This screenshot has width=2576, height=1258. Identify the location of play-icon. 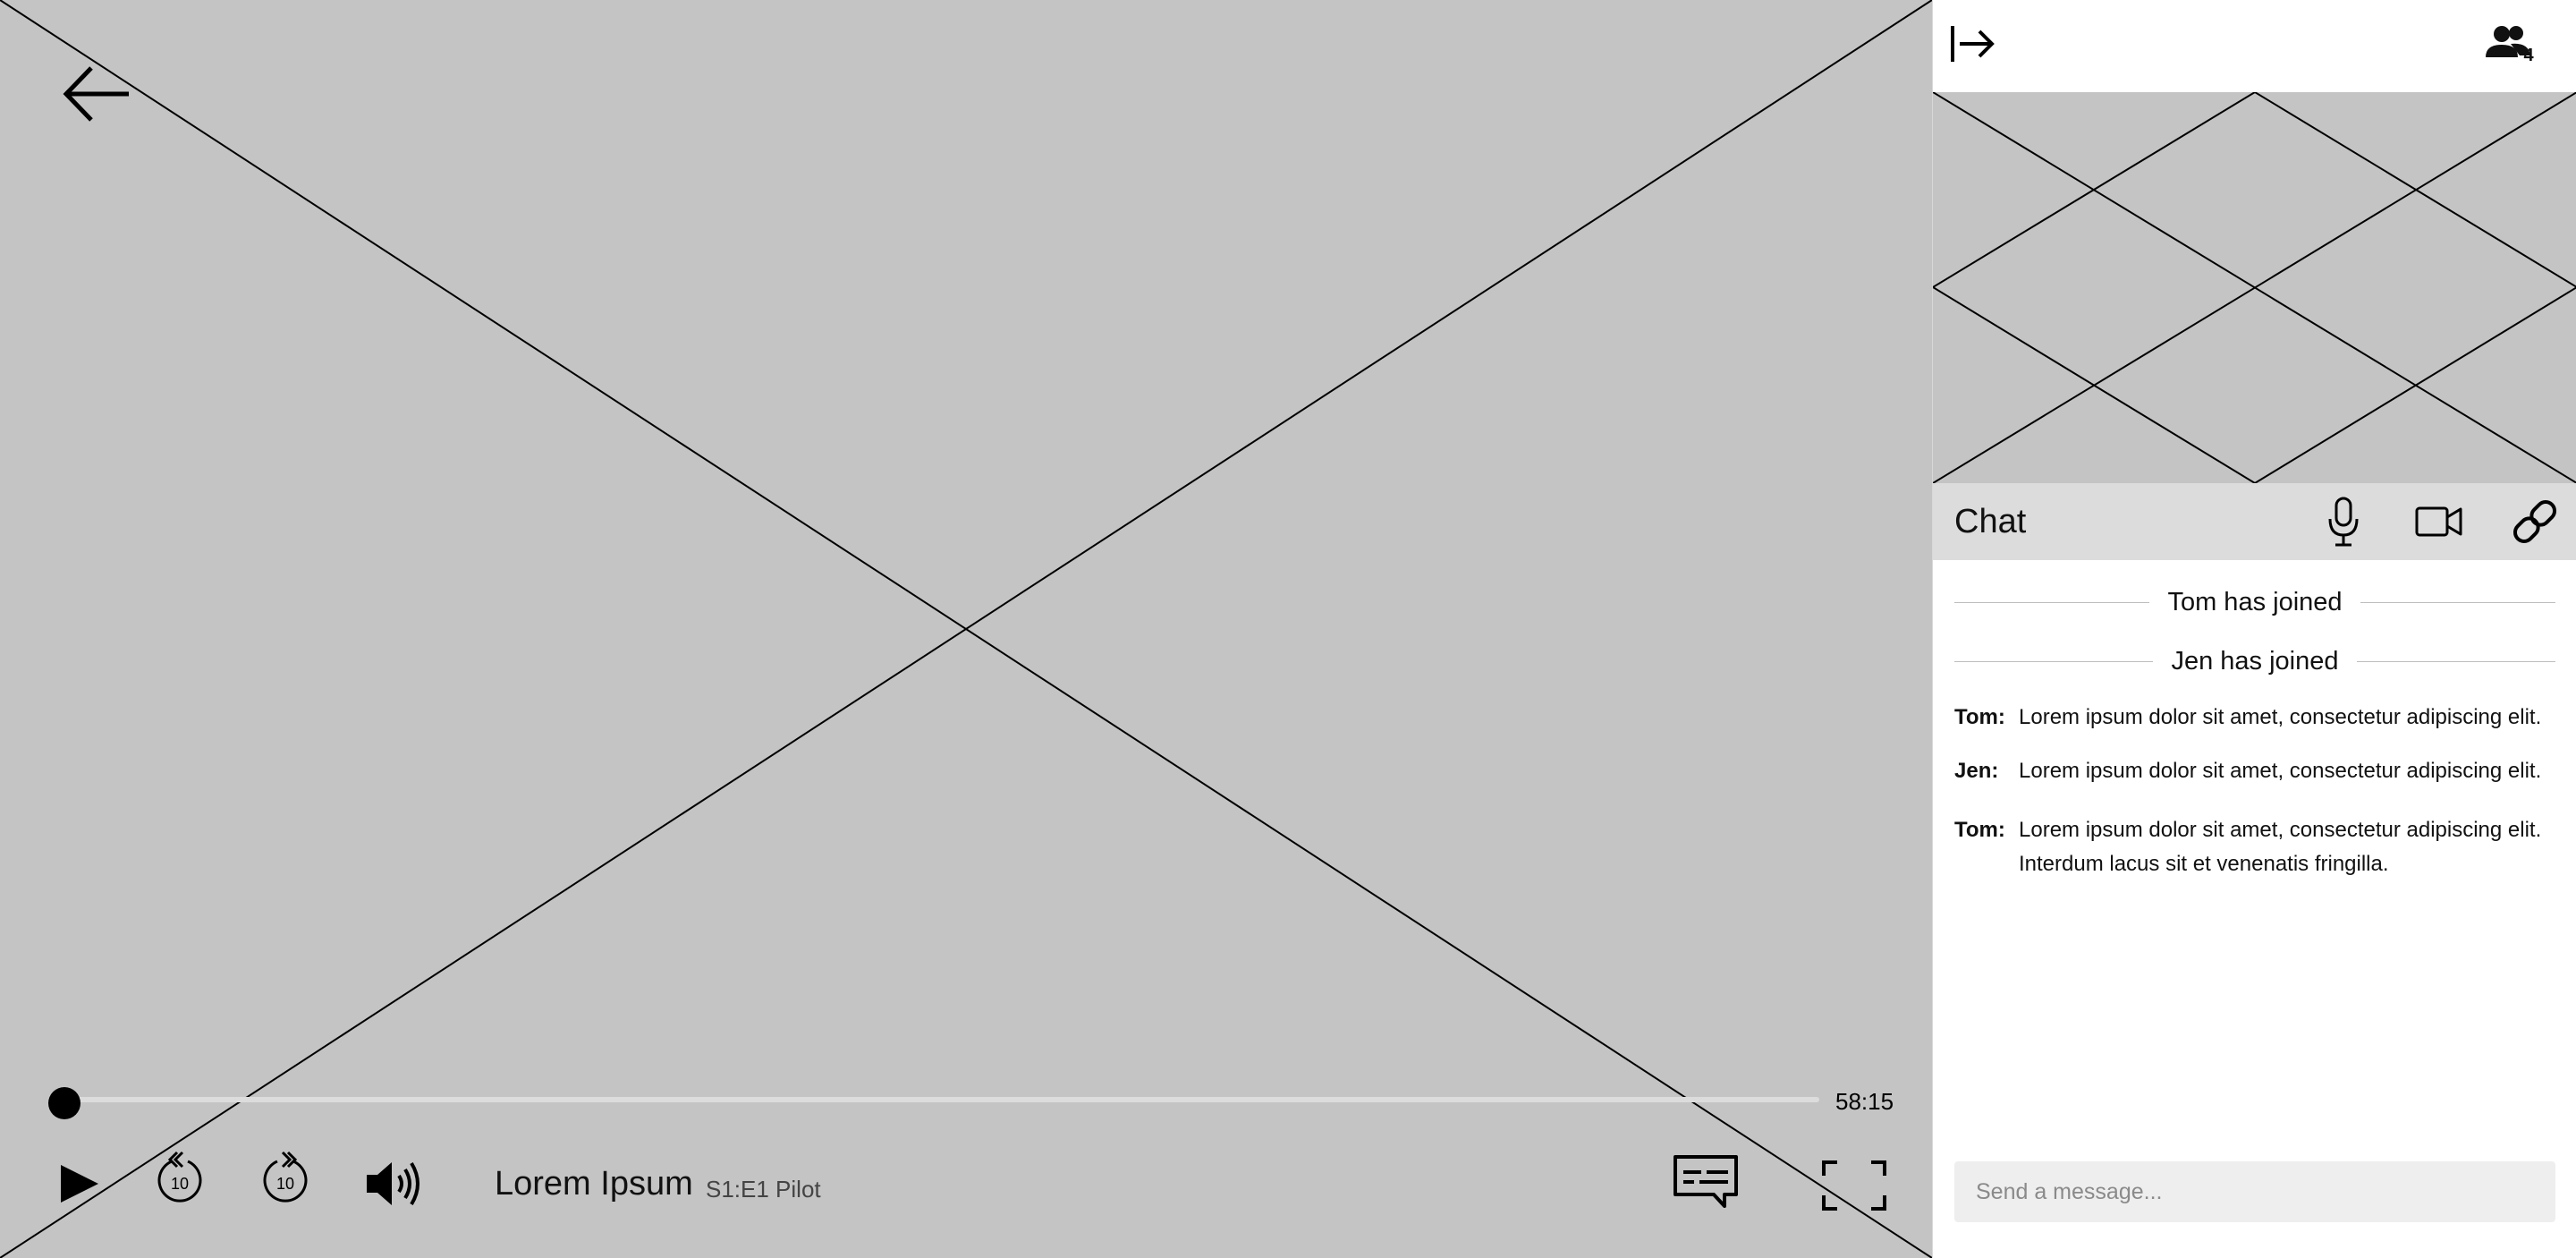
(79, 1184).